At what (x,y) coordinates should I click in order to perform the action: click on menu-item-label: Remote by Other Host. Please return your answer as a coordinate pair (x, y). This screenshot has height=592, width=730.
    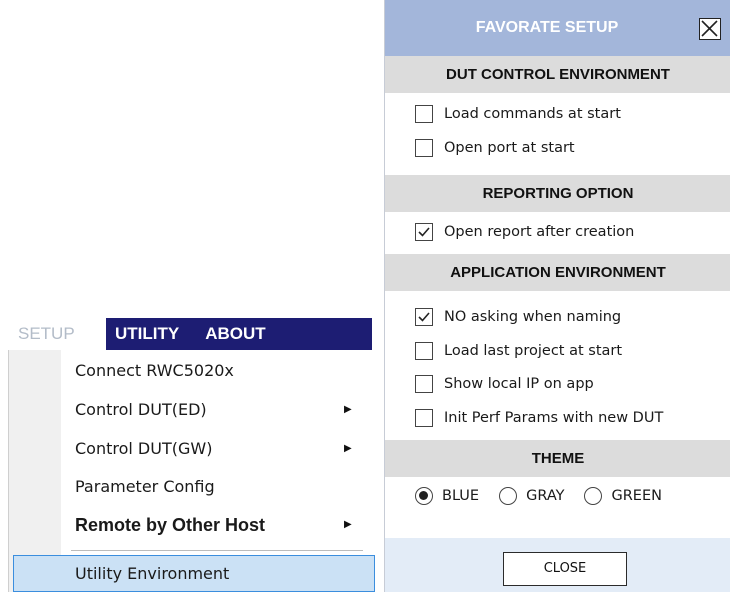
    Looking at the image, I should click on (170, 525).